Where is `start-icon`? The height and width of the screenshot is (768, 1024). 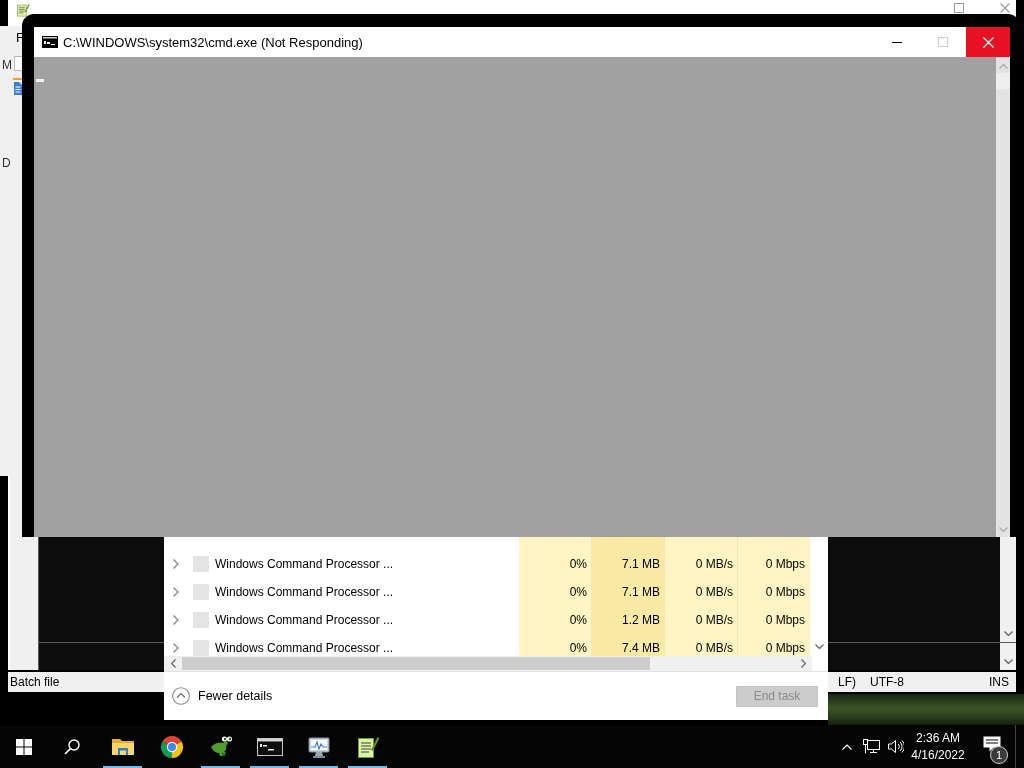
start-icon is located at coordinates (24, 746).